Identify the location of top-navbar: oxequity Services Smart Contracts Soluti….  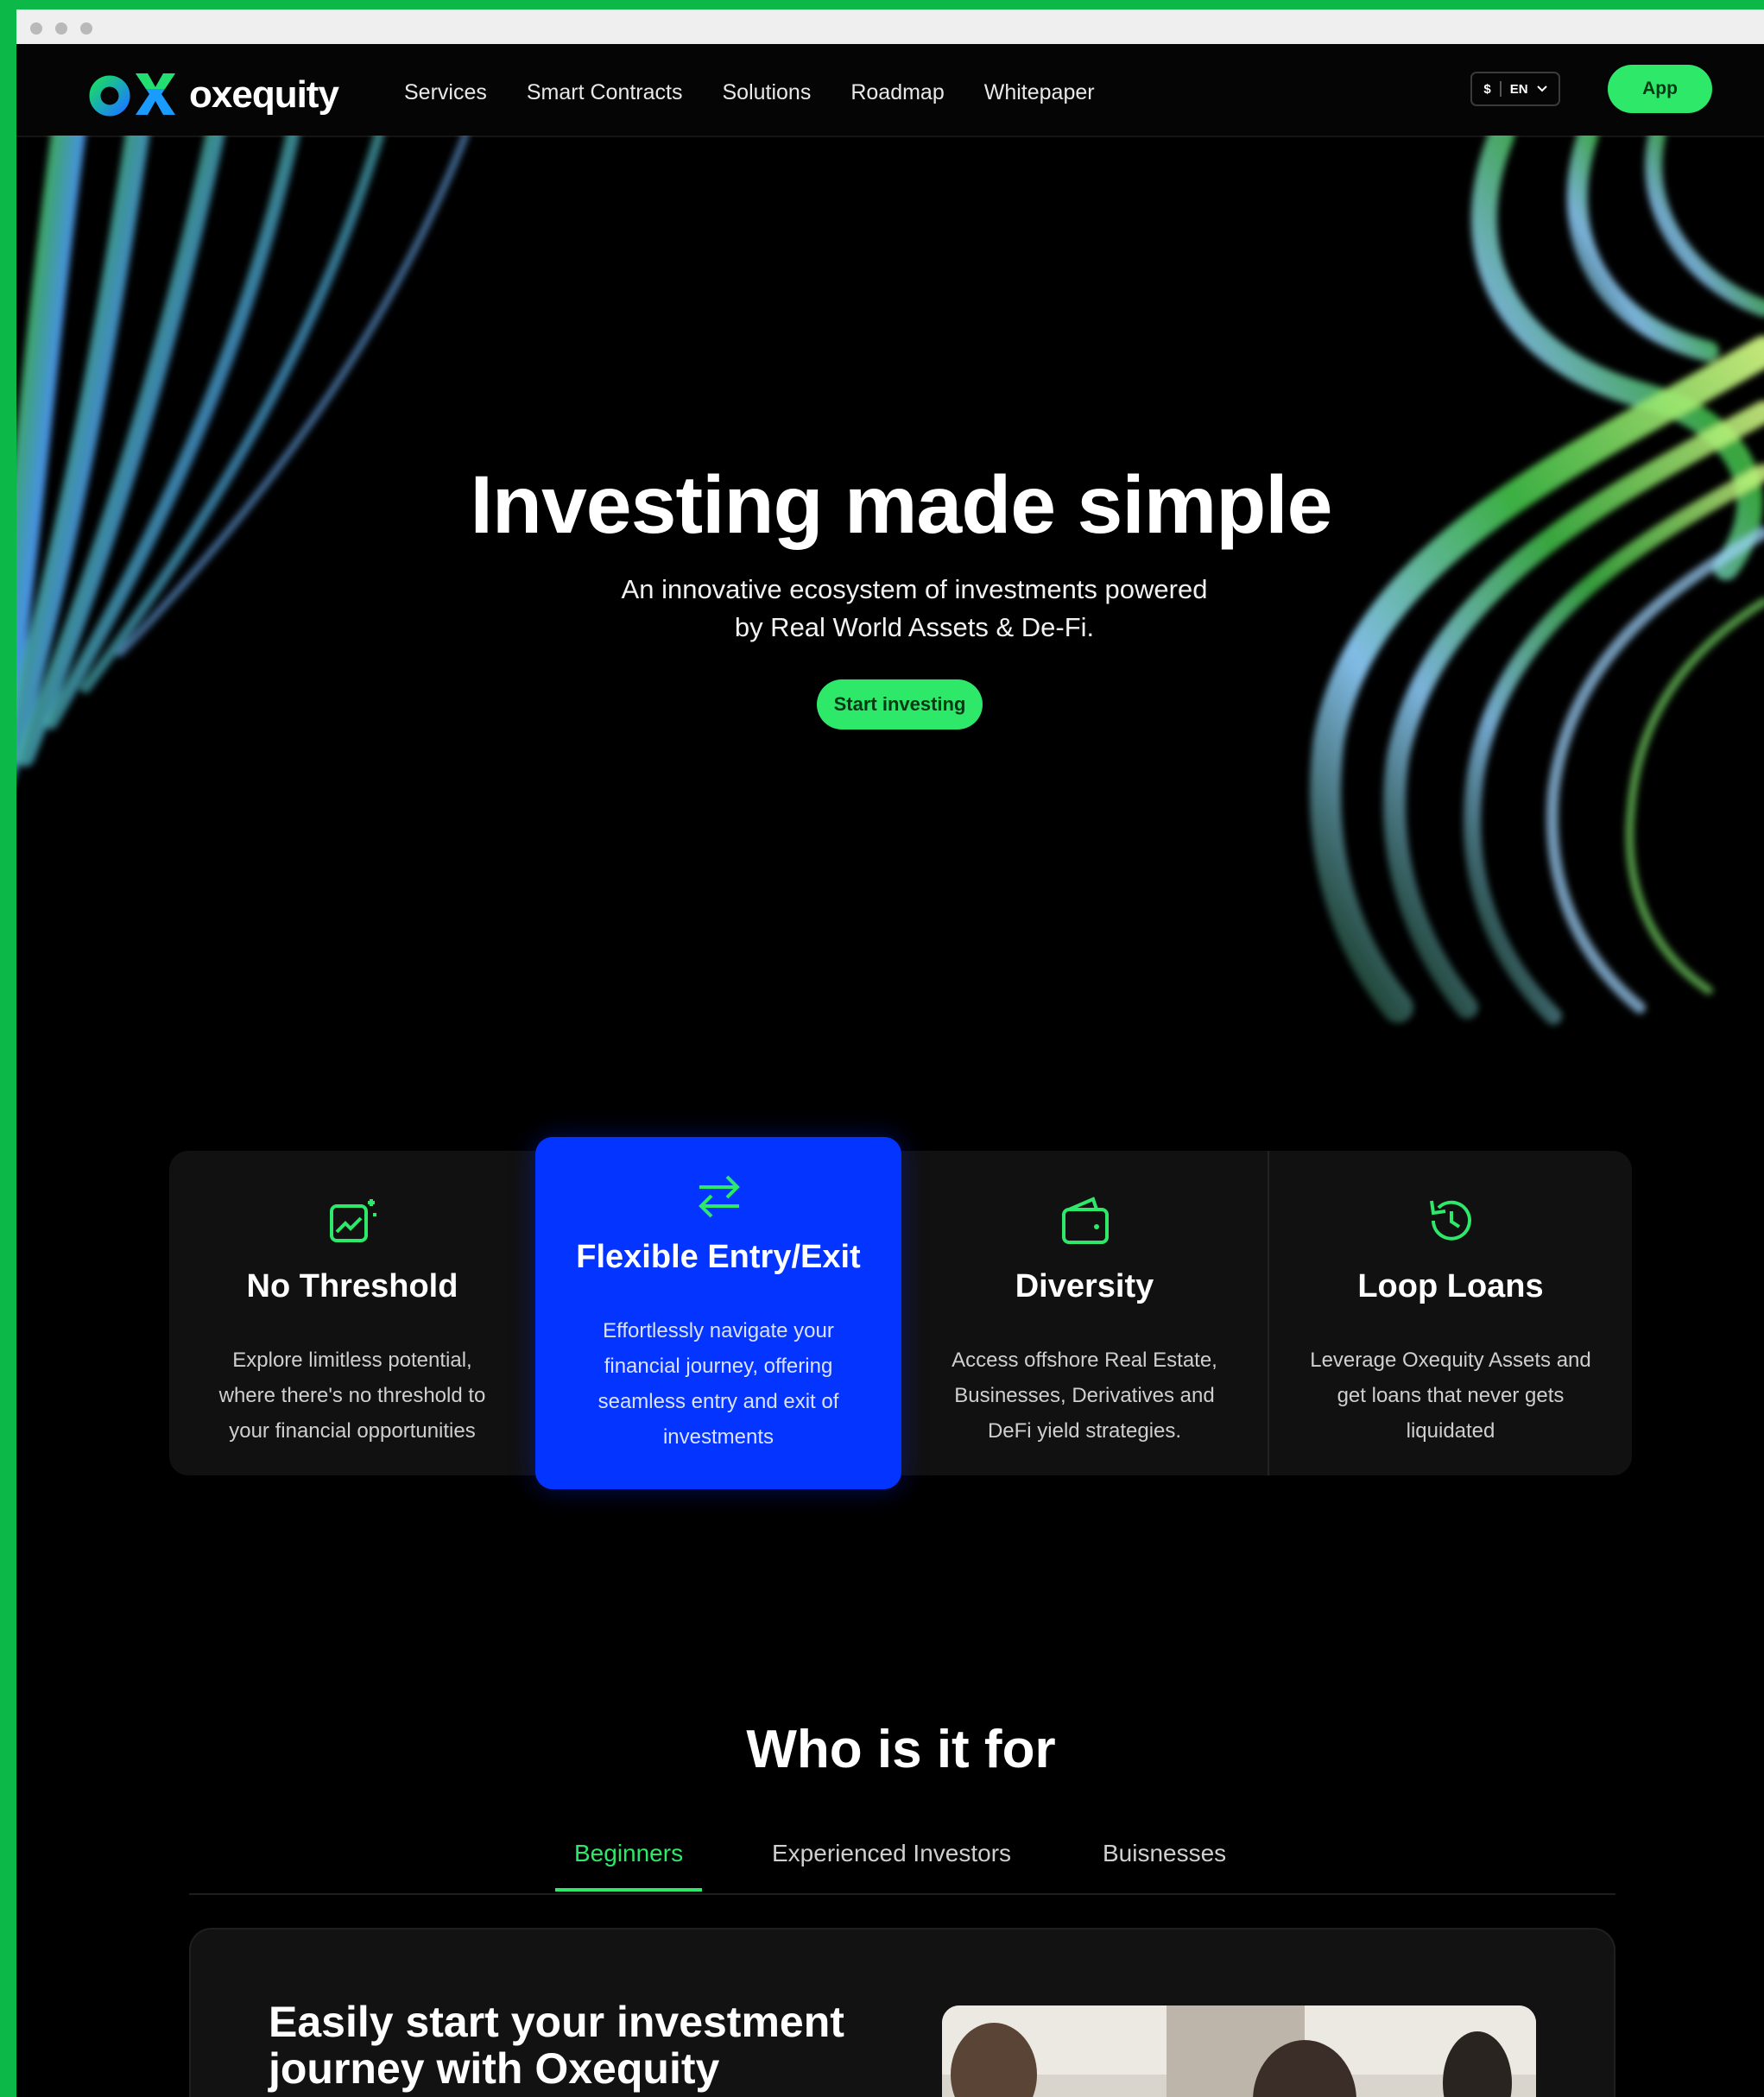
(890, 90).